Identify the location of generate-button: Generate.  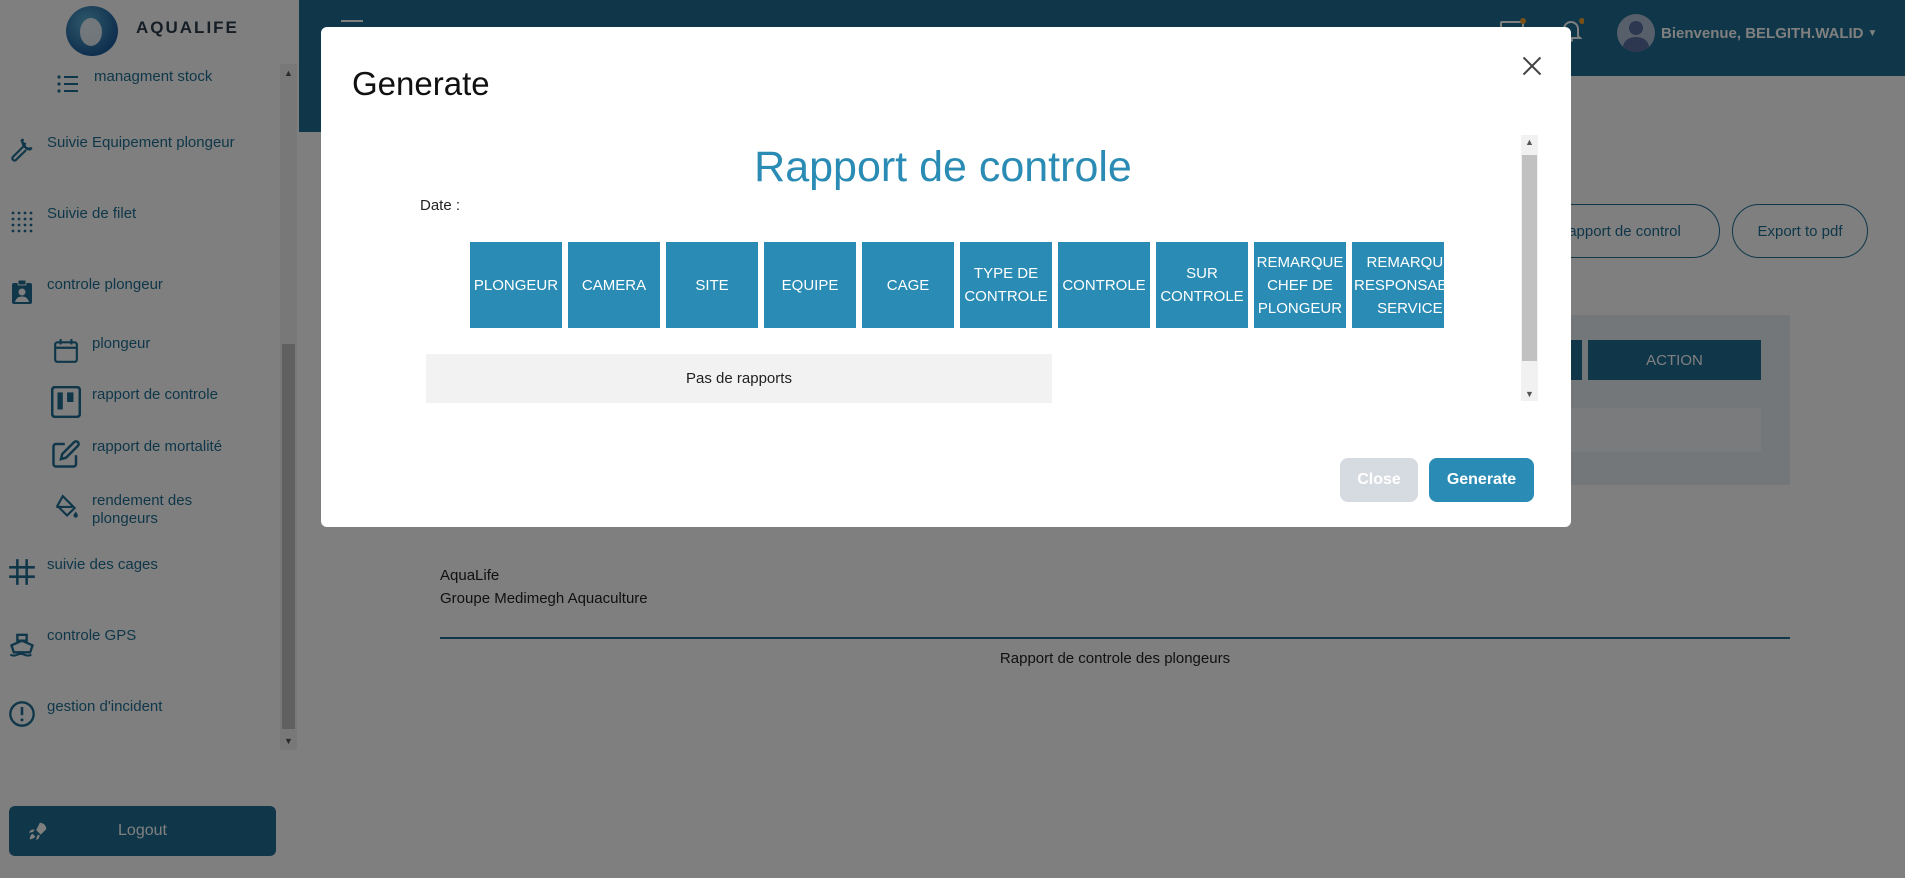
(1481, 480).